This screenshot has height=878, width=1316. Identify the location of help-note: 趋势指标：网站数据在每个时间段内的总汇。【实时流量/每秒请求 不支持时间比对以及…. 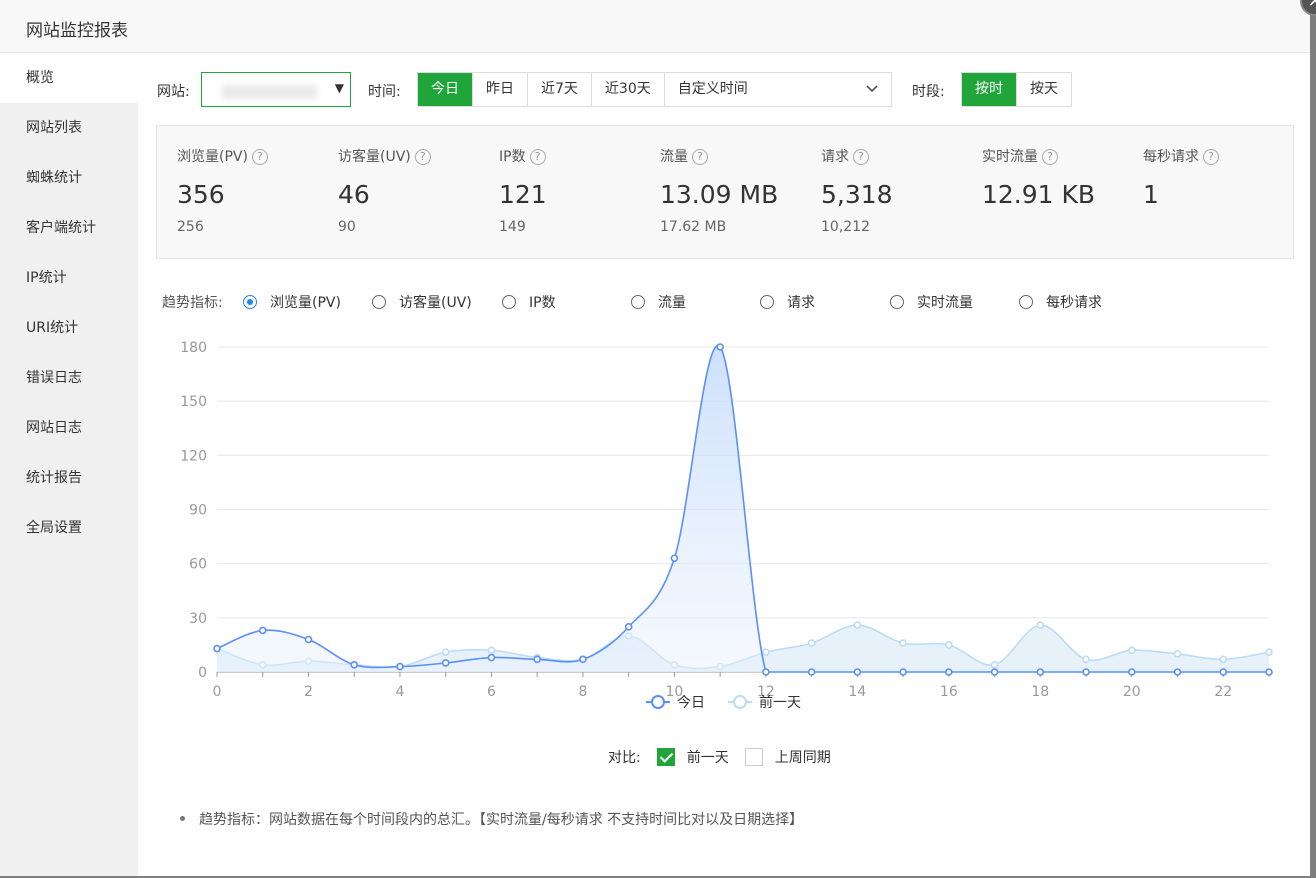
(491, 819).